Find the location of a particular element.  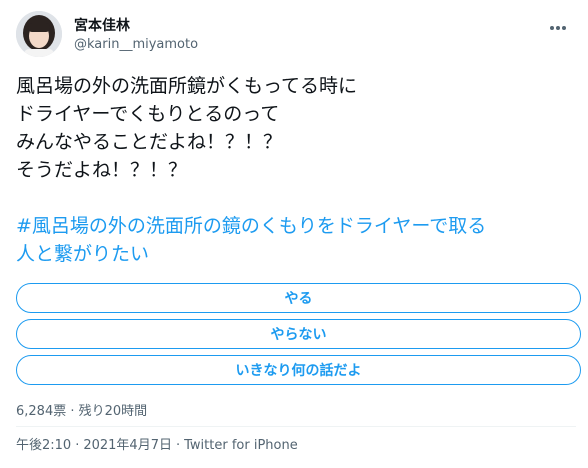

tweet-line: みんなやることだよね！？！？ is located at coordinates (149, 142).